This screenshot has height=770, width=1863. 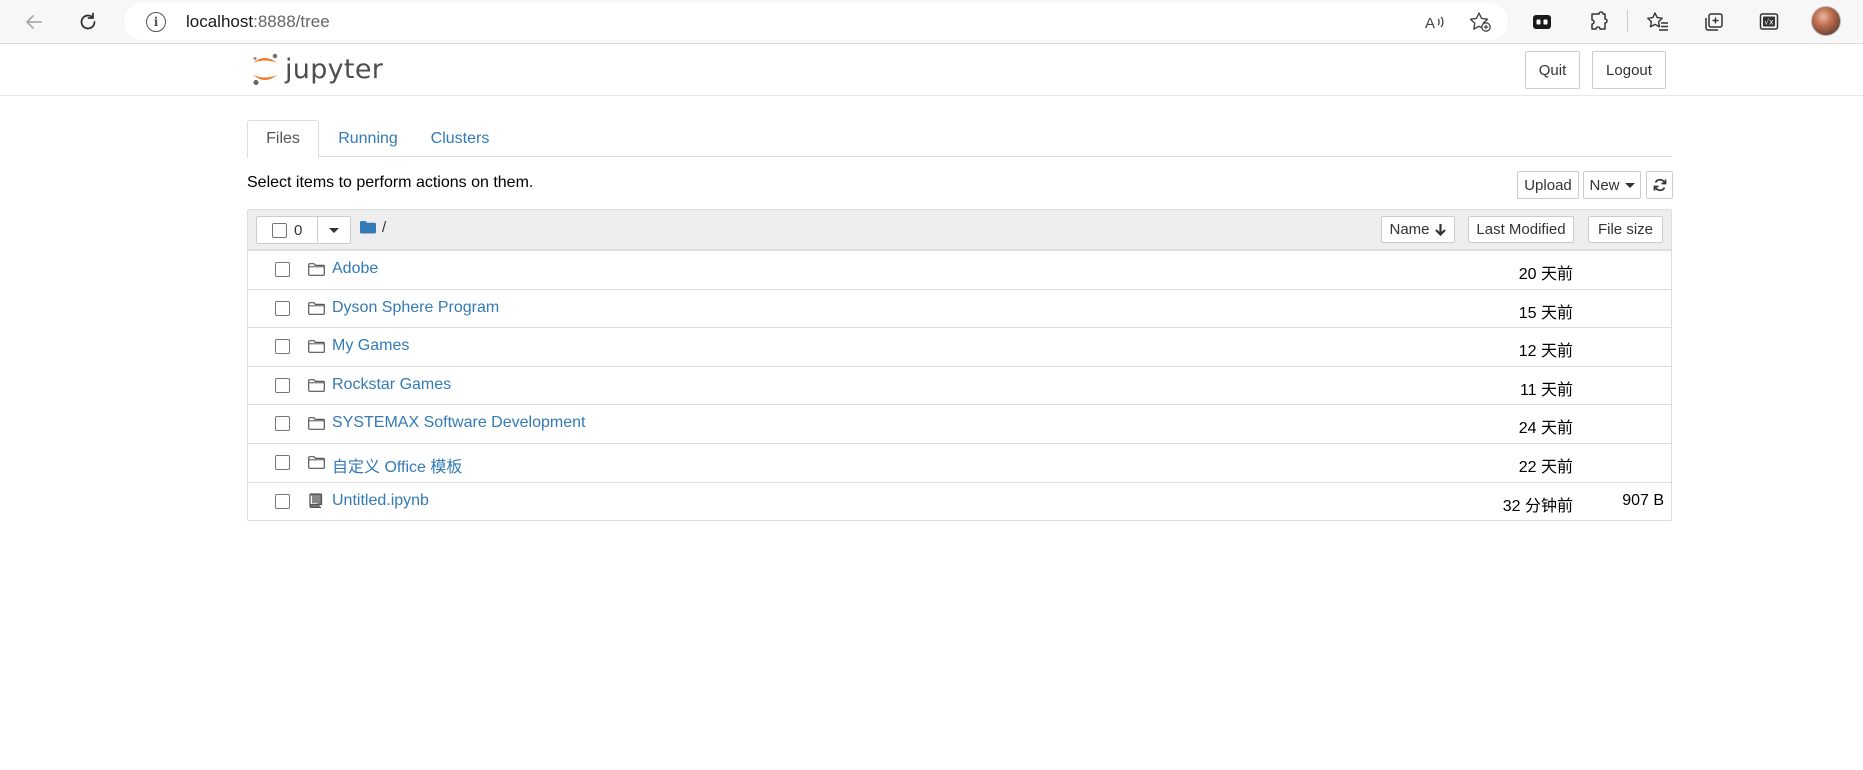 What do you see at coordinates (303, 230) in the screenshot?
I see `select-all-control: 0` at bounding box center [303, 230].